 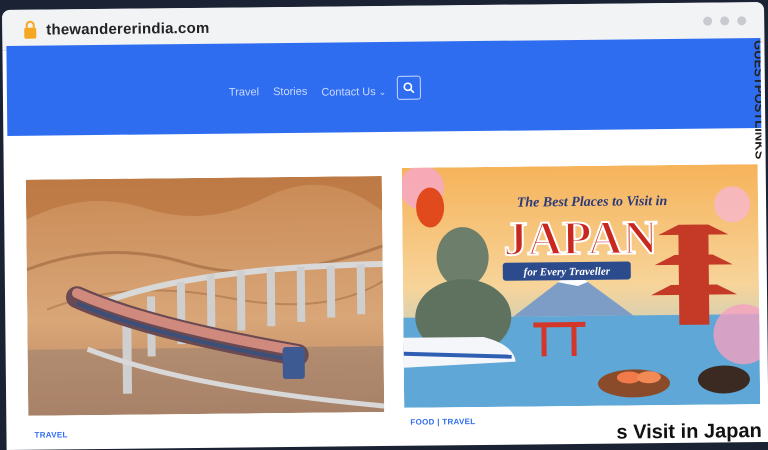 What do you see at coordinates (567, 272) in the screenshot?
I see `poster-line3: for Every Traveller` at bounding box center [567, 272].